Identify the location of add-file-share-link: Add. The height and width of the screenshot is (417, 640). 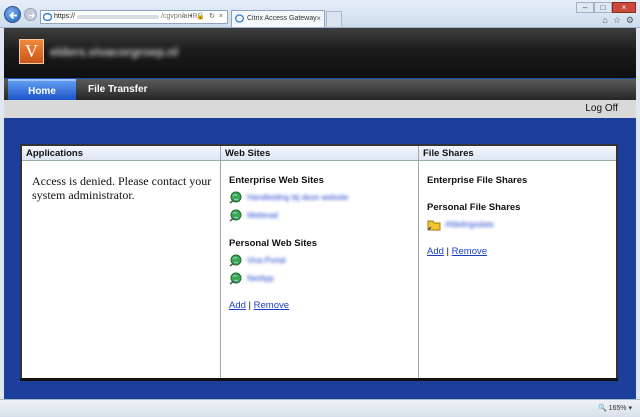
(435, 251).